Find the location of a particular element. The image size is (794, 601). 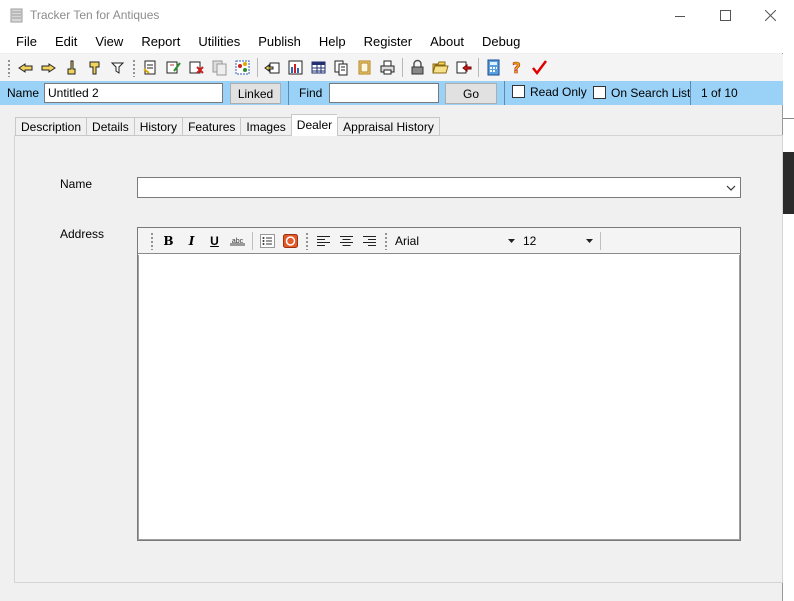

help-icon: ? is located at coordinates (516, 67).